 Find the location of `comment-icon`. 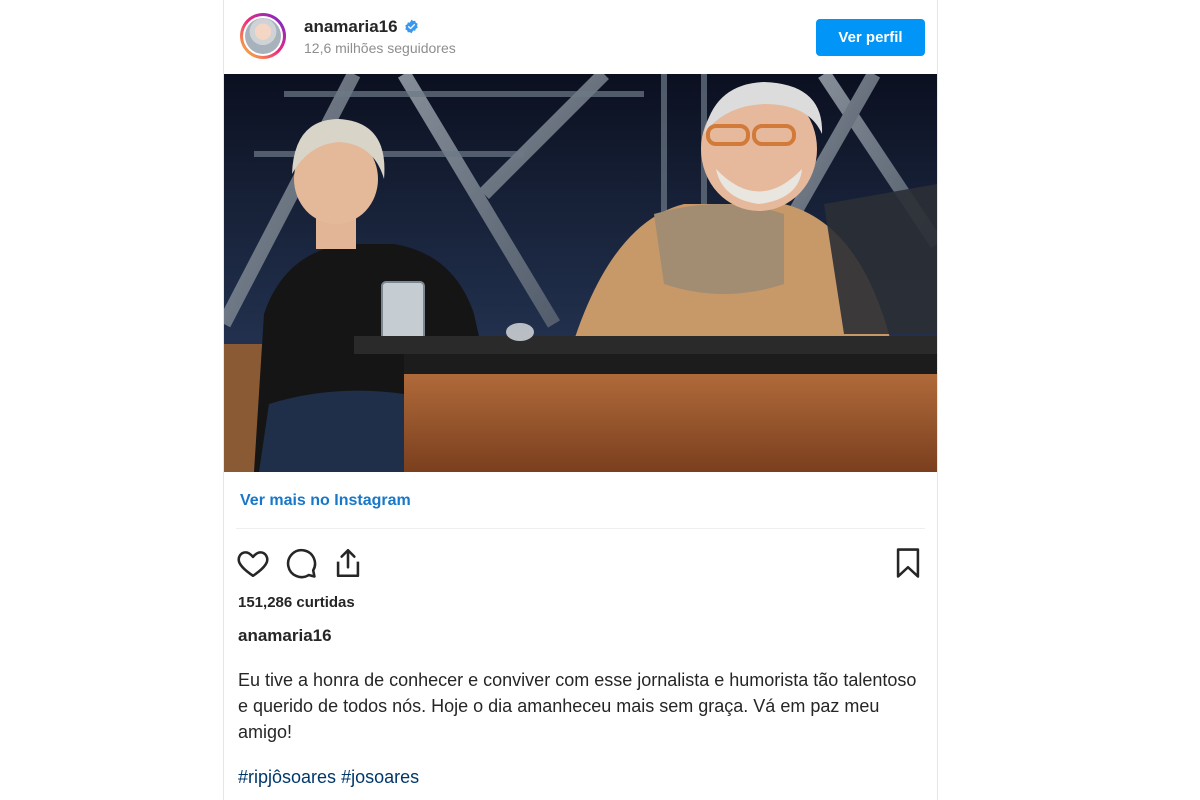

comment-icon is located at coordinates (301, 563).